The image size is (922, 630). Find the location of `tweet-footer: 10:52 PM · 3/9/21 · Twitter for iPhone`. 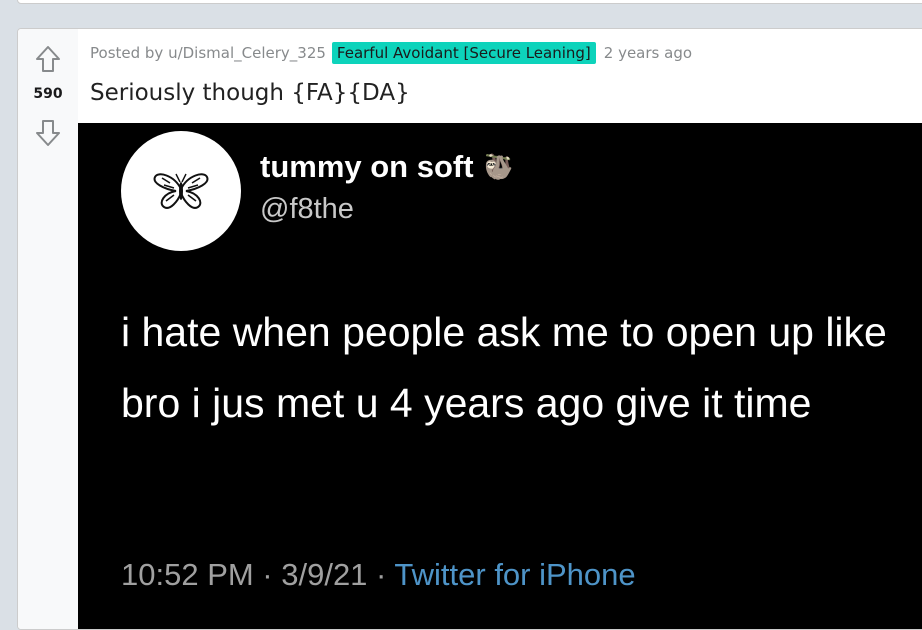

tweet-footer: 10:52 PM · 3/9/21 · Twitter for iPhone is located at coordinates (378, 575).